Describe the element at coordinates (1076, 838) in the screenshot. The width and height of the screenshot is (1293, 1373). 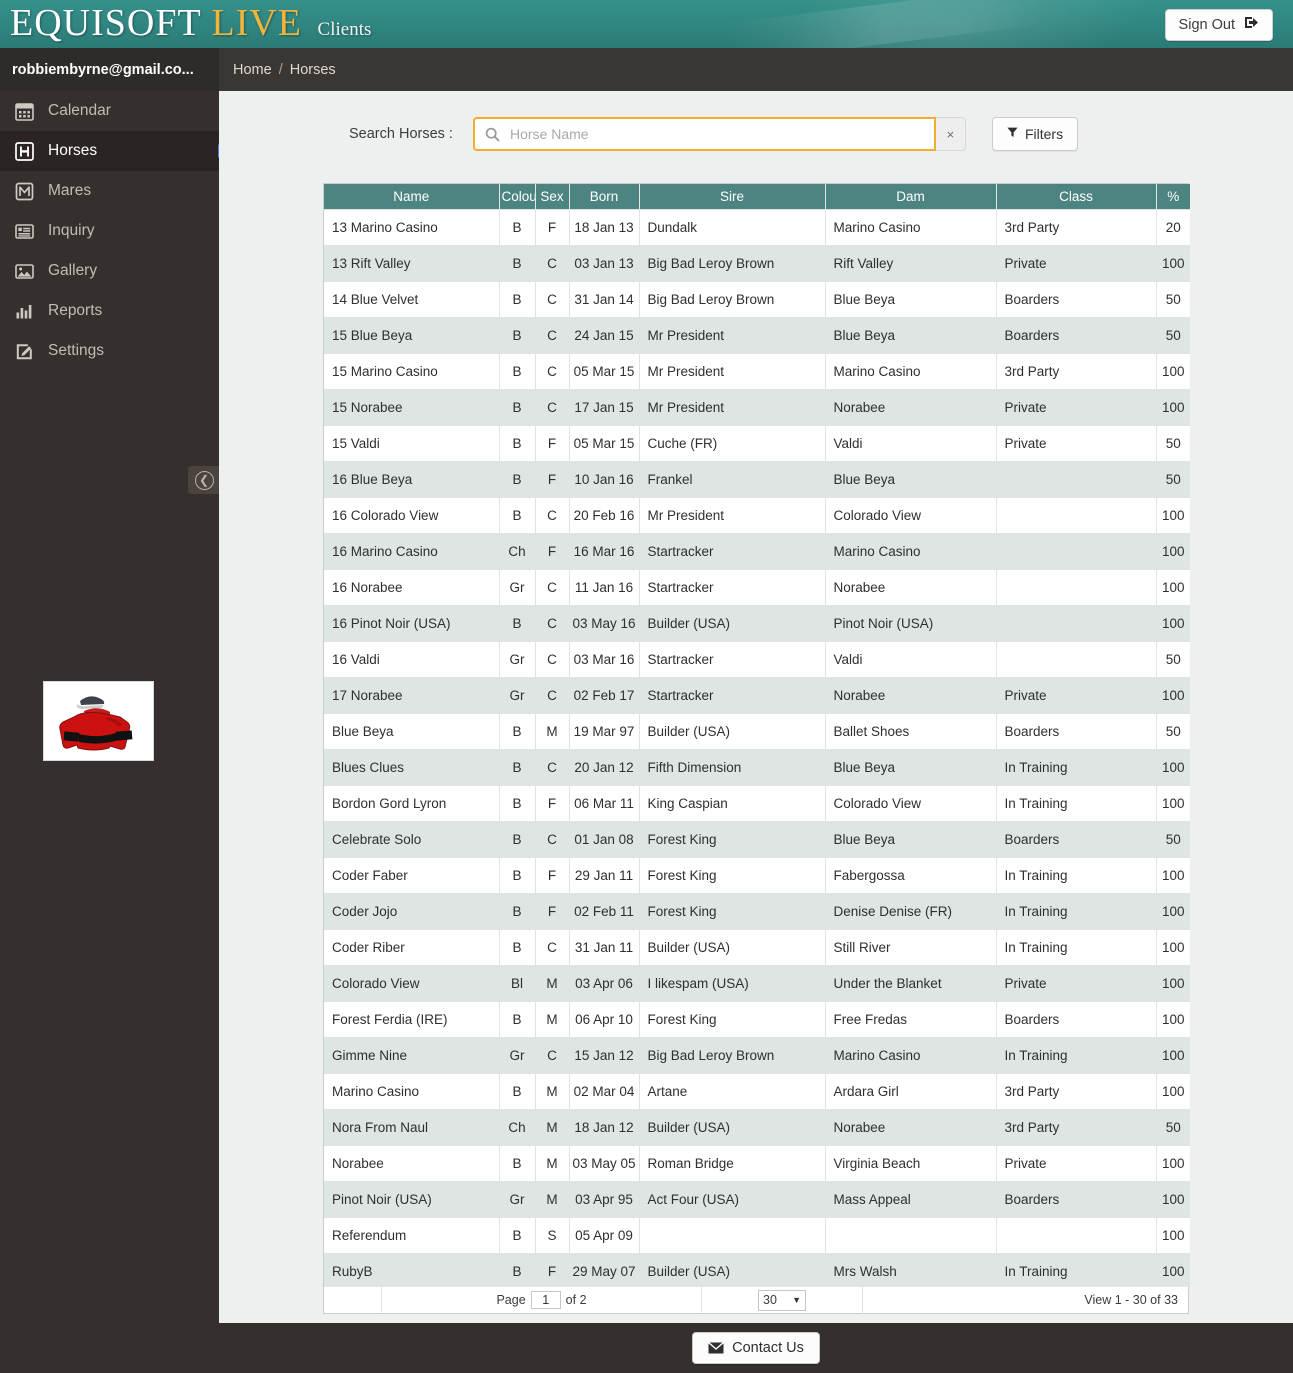
I see `cell-class: Boarders` at that location.